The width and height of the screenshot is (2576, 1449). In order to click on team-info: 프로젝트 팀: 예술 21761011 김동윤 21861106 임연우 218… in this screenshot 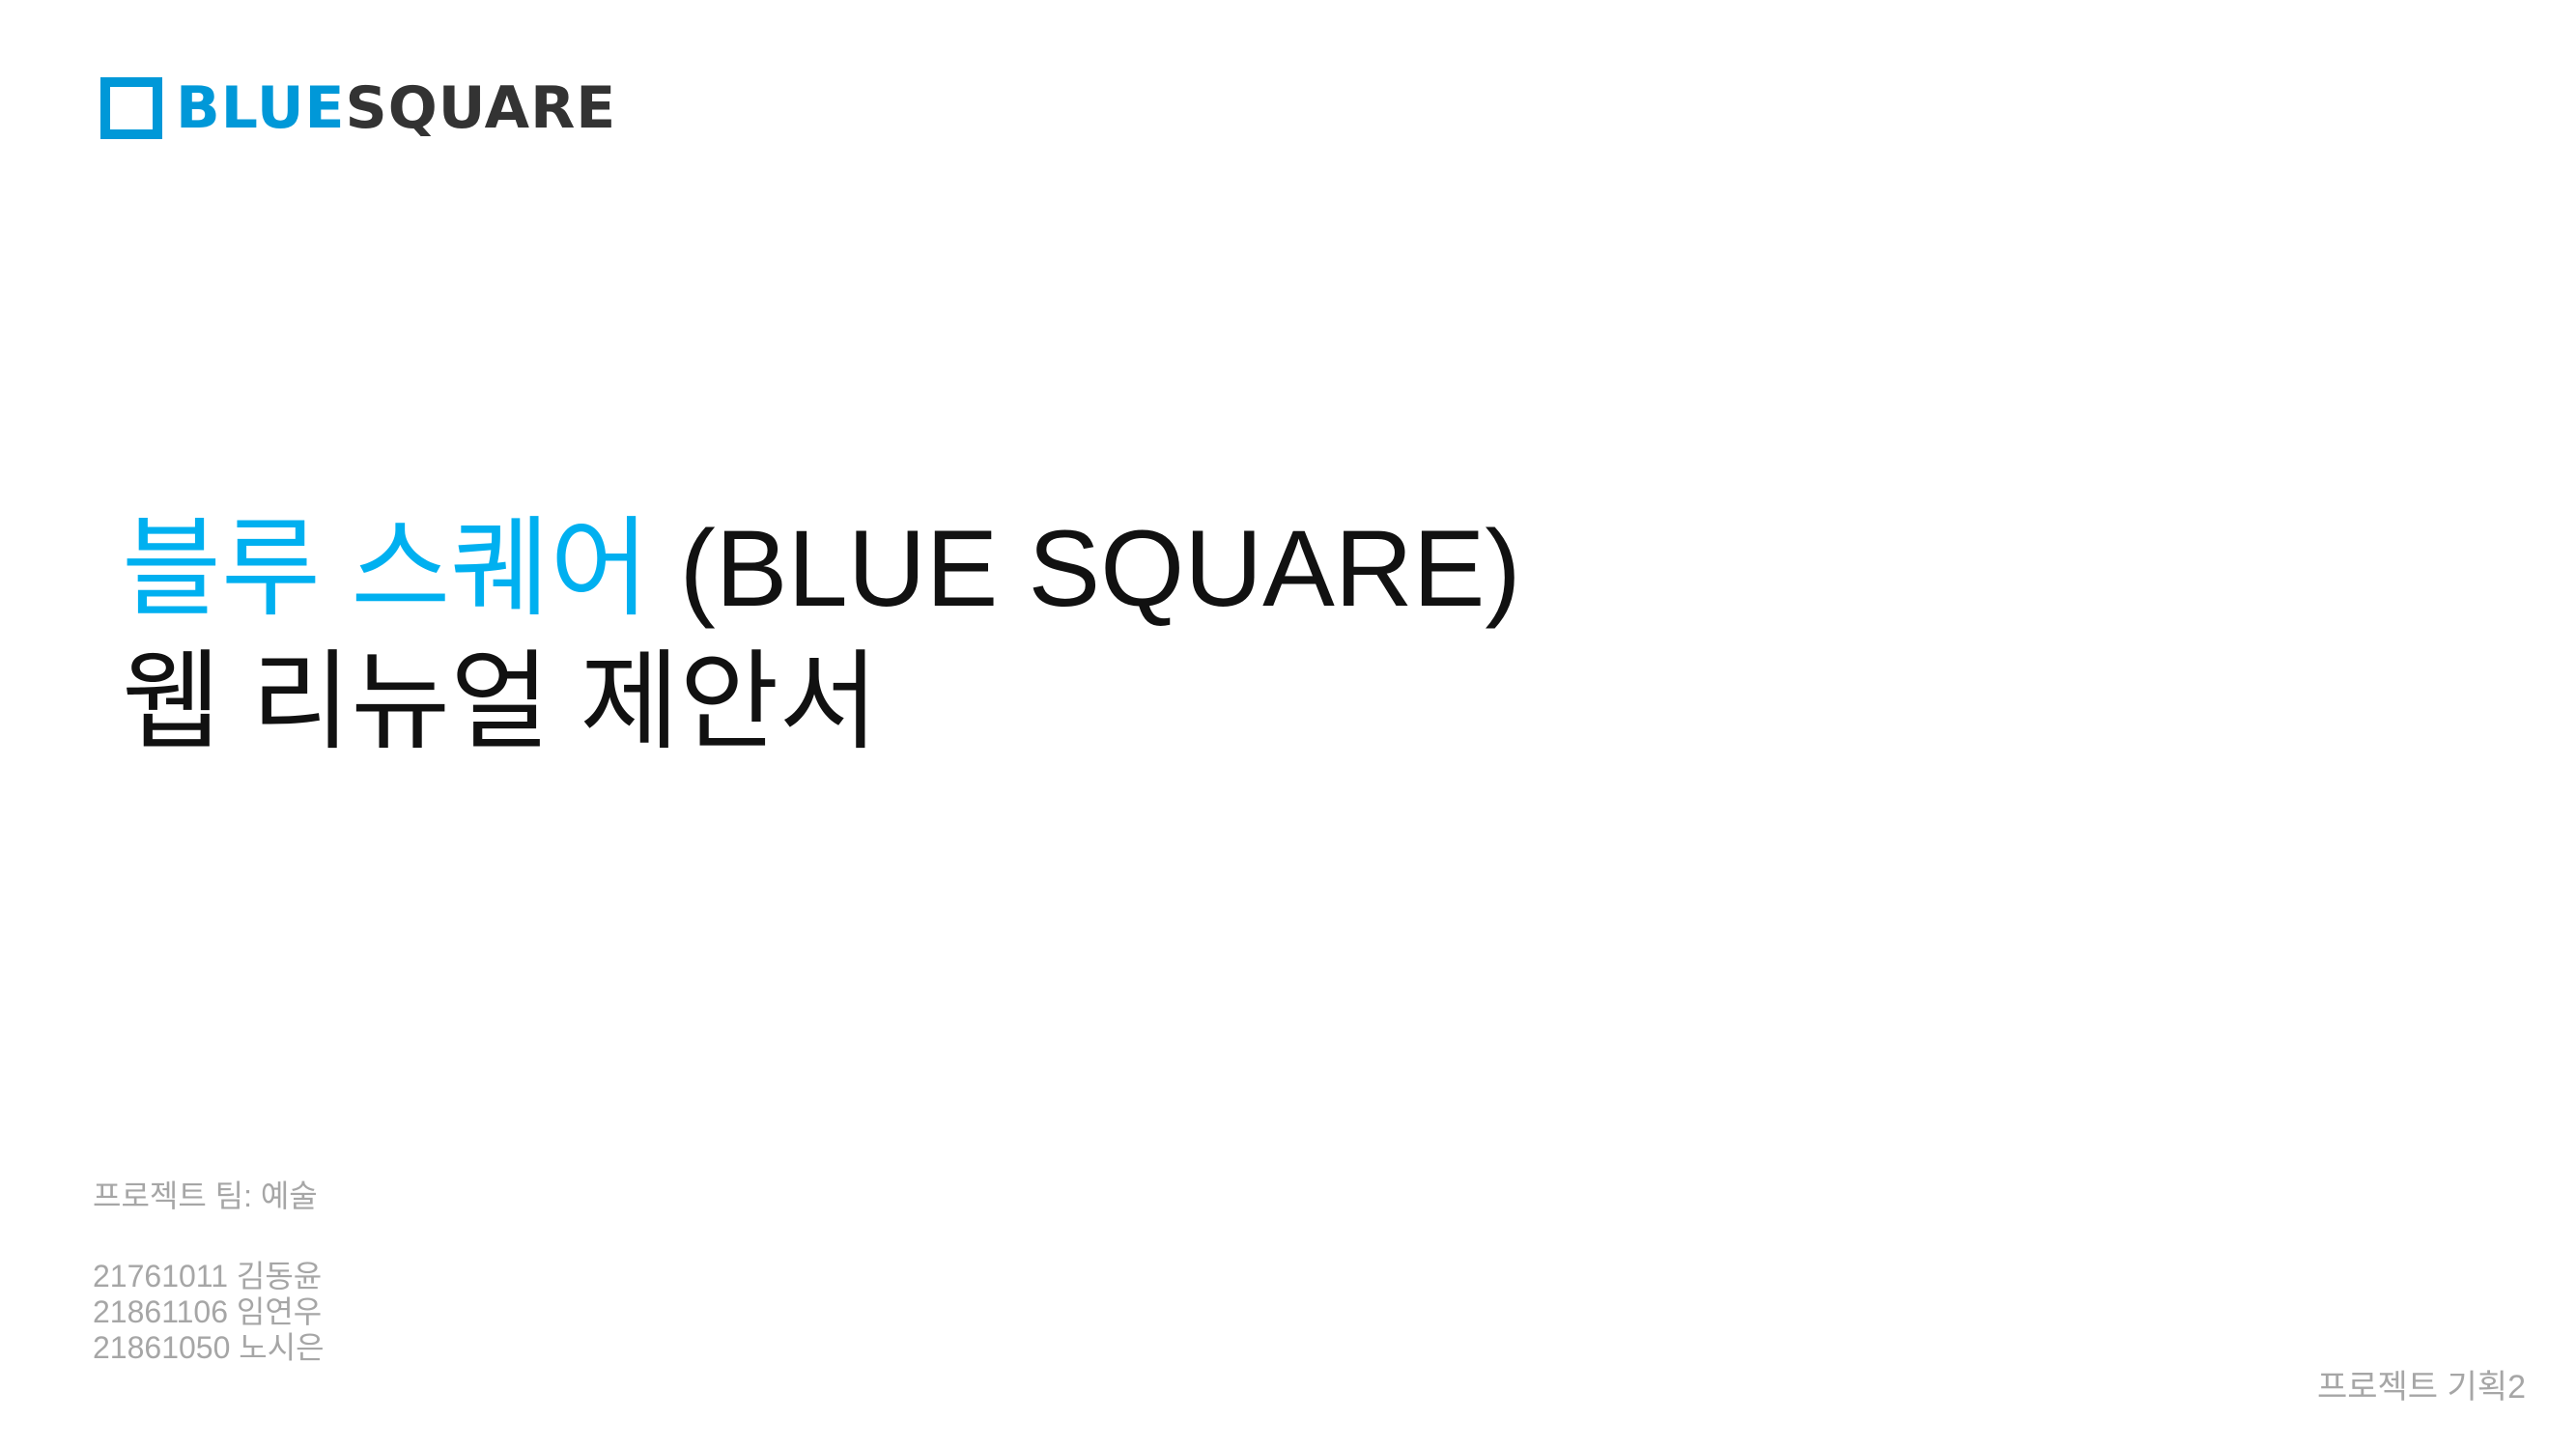, I will do `click(209, 1272)`.